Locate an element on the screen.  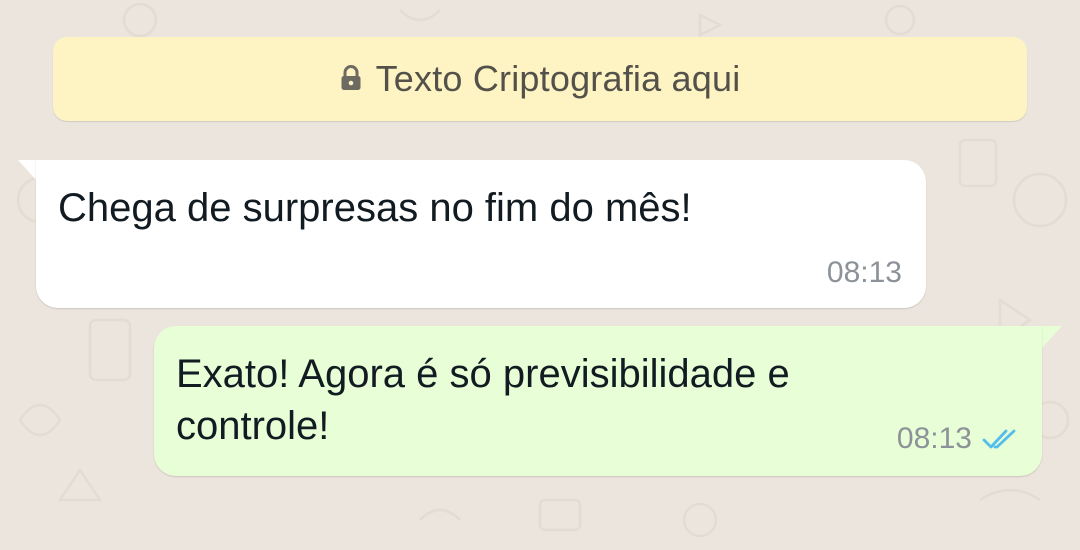
incoming-message-text: Chega de surpresas no fim do mês! is located at coordinates (375, 208).